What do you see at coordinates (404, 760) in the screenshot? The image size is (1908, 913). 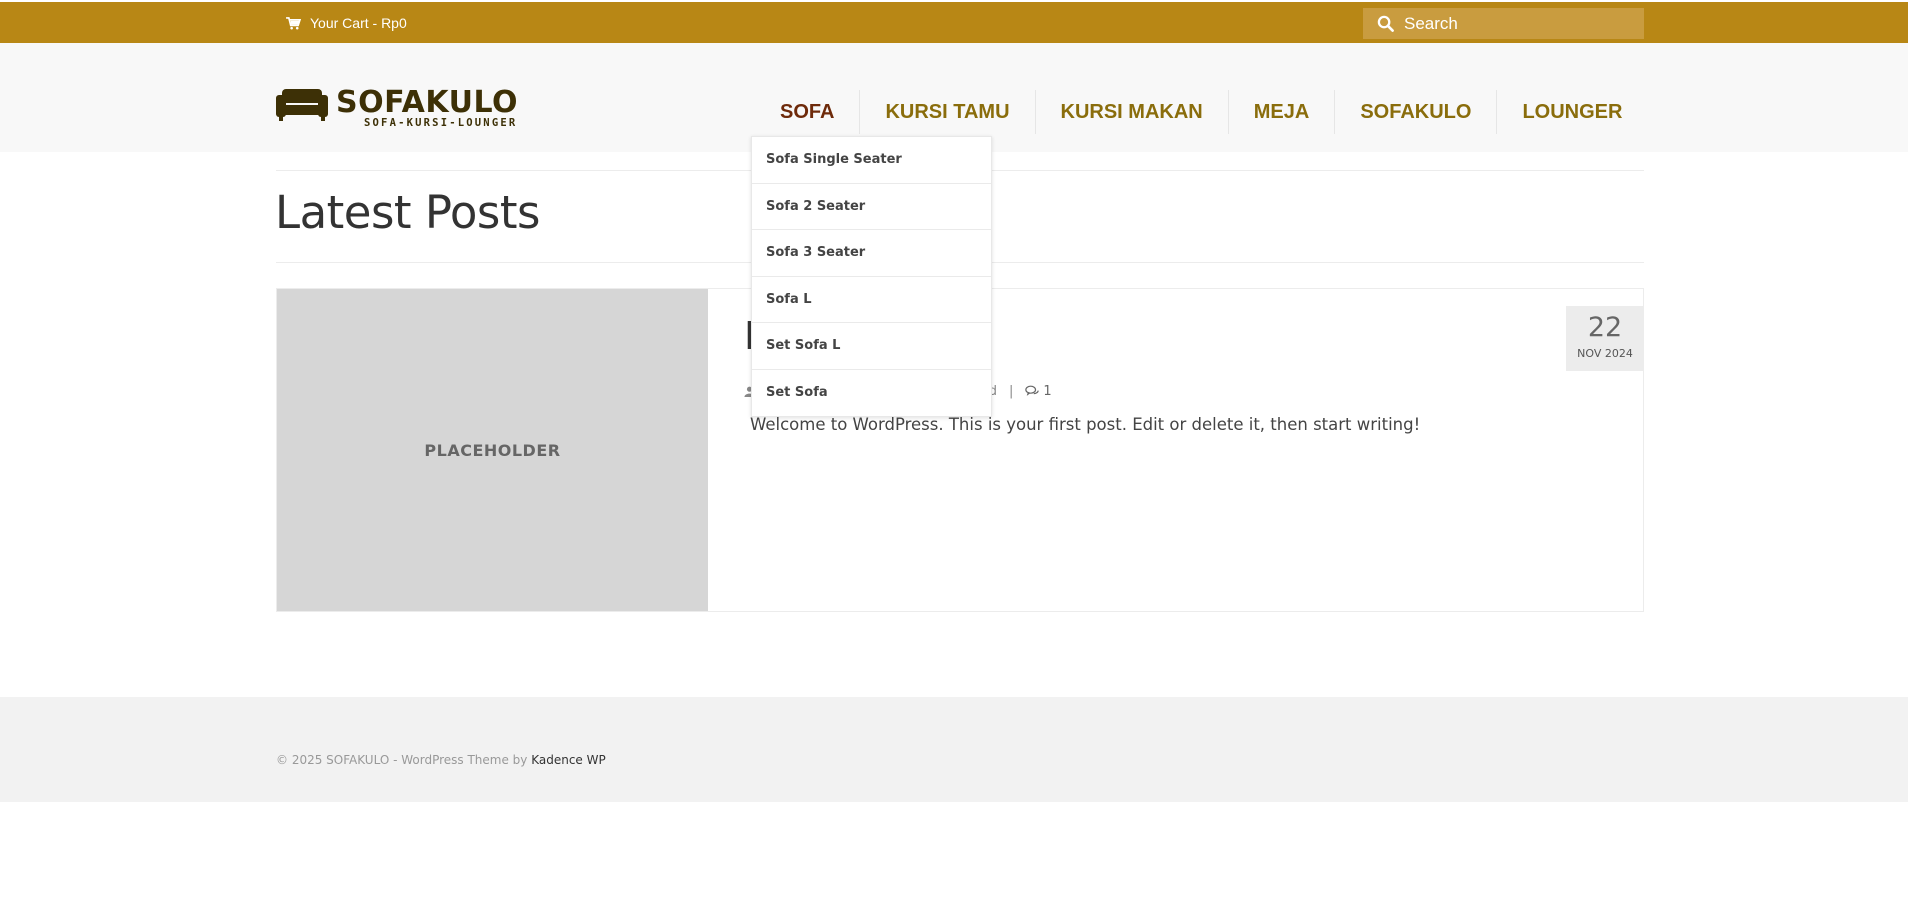 I see `copyright-text: © 2025 SOFAKULO - WordPress Theme by` at bounding box center [404, 760].